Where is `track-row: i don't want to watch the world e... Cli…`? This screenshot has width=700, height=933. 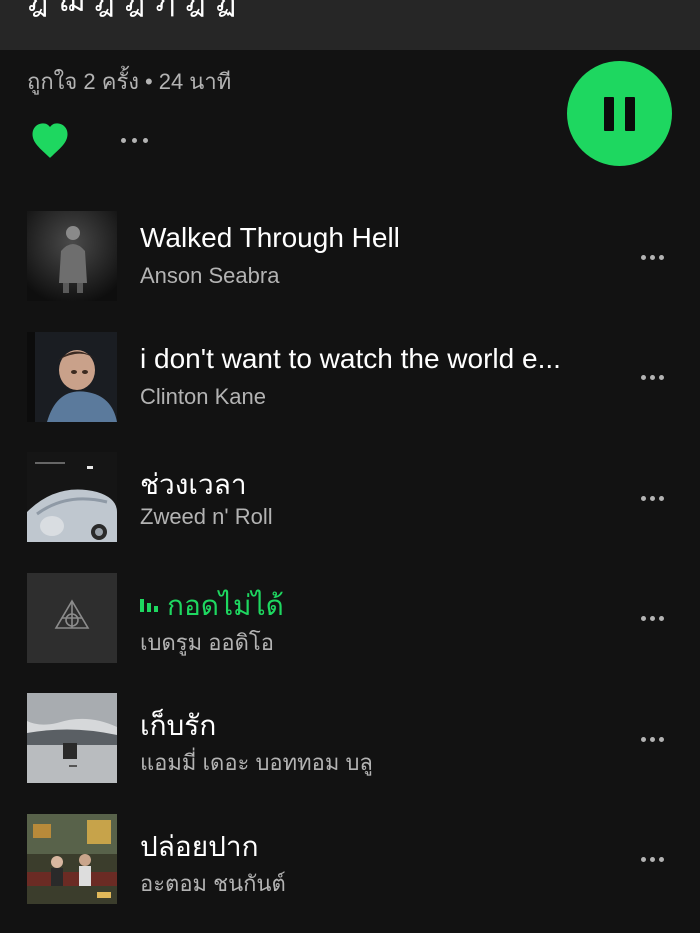 track-row: i don't want to watch the world e... Cli… is located at coordinates (350, 381).